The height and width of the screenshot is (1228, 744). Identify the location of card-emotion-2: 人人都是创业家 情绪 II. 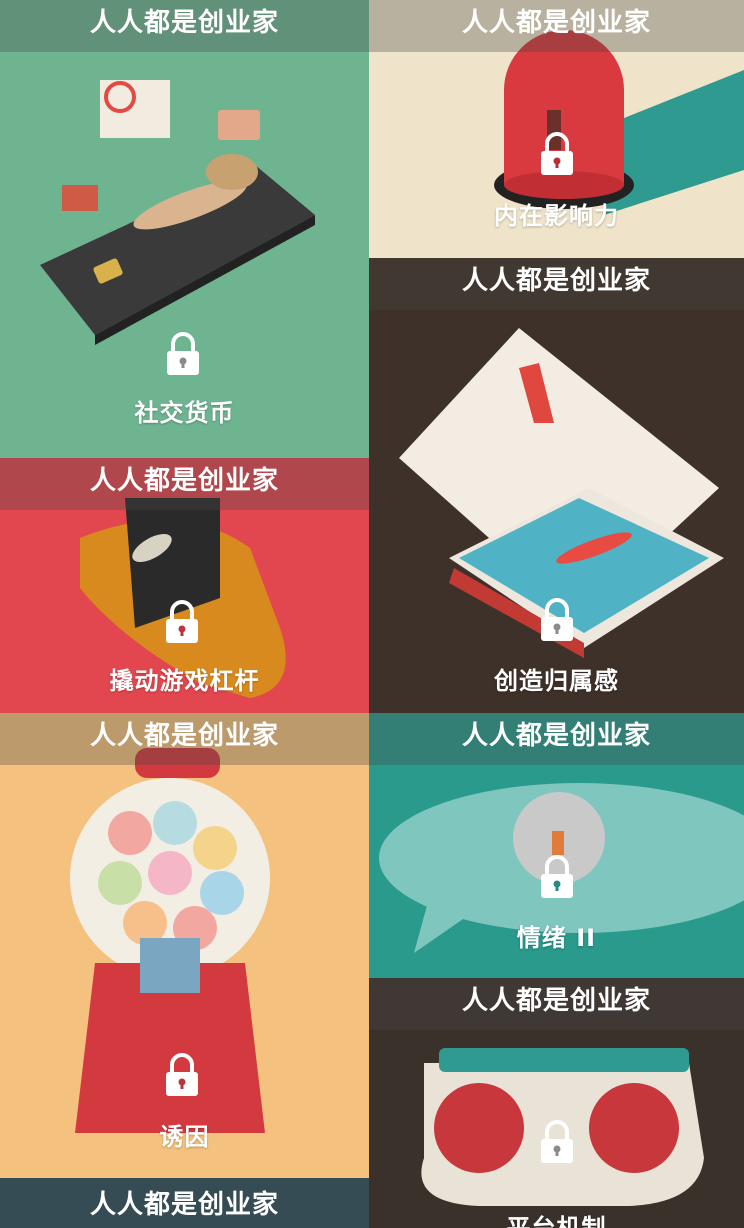
(556, 845).